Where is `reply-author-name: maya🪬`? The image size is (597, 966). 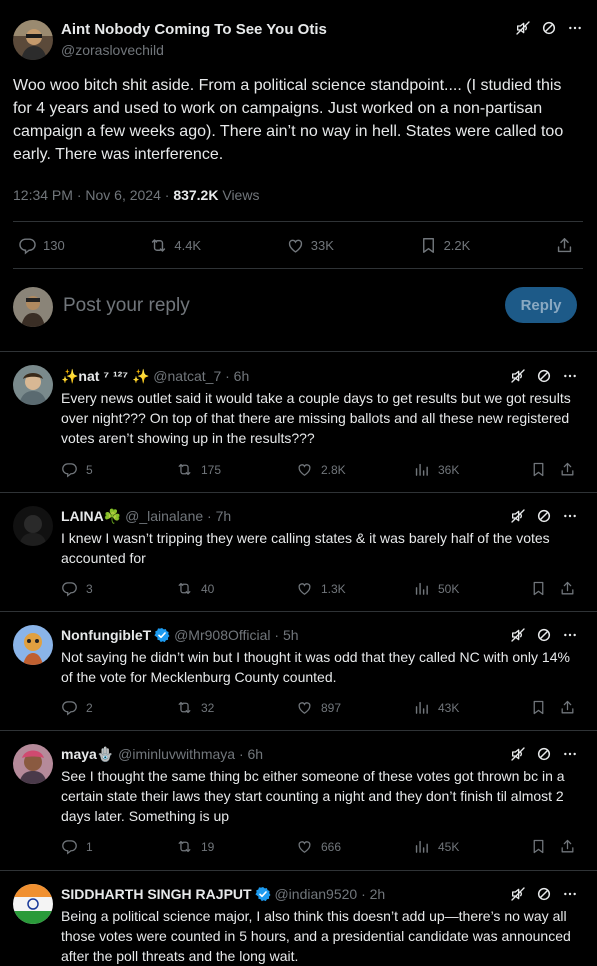 reply-author-name: maya🪬 is located at coordinates (87, 754).